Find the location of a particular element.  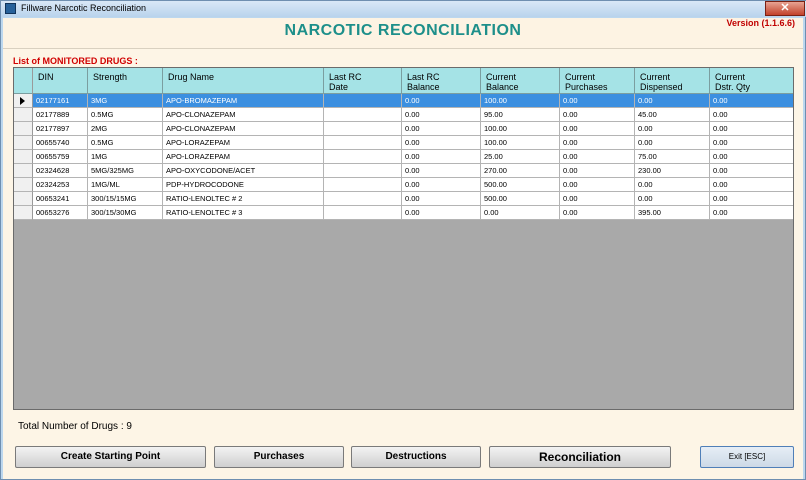

close-button: ✕ is located at coordinates (785, 8).